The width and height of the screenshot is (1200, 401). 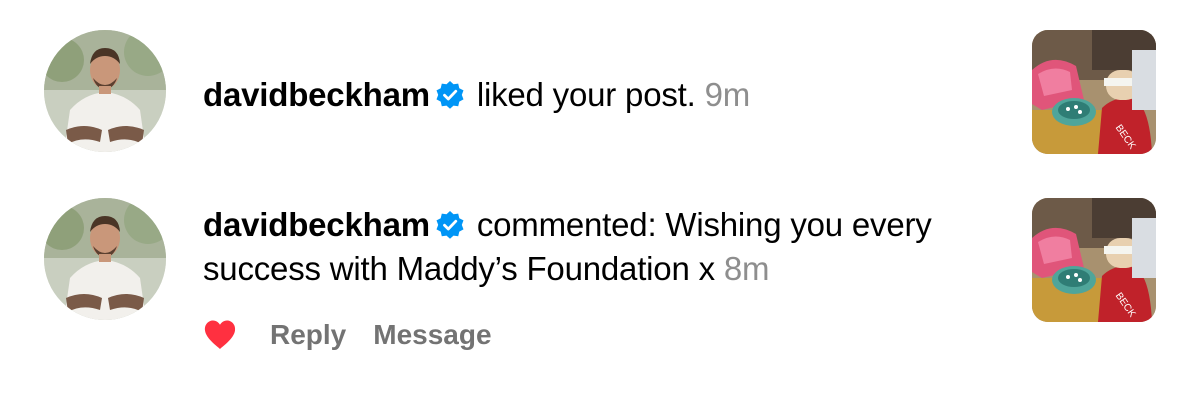 I want to click on timestamp: 8m, so click(x=746, y=268).